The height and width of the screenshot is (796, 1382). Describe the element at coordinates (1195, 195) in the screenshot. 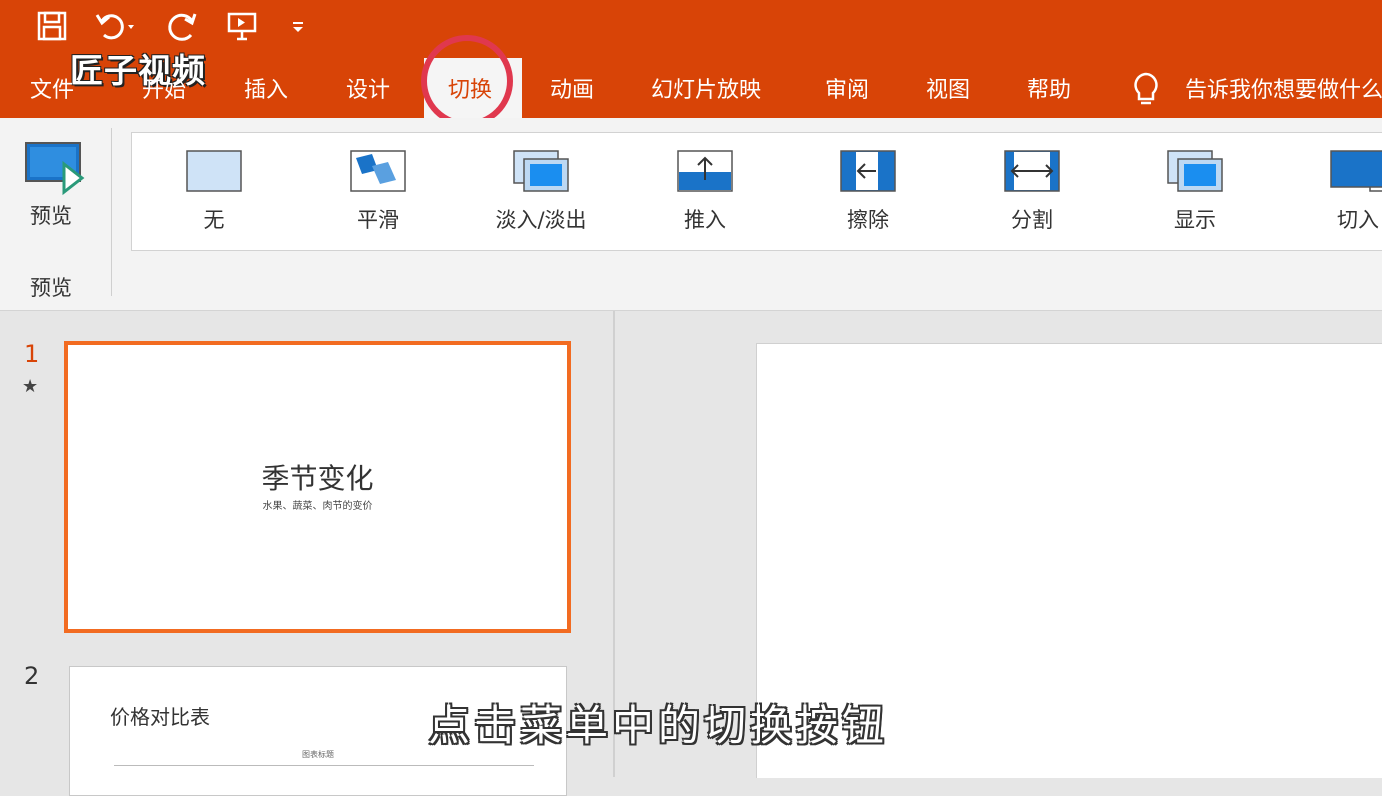

I see `transition-reveal: 显示` at that location.